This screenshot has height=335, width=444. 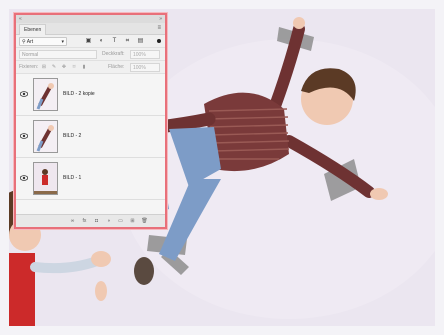 What do you see at coordinates (72, 221) in the screenshot?
I see `link-icon: ∞` at bounding box center [72, 221].